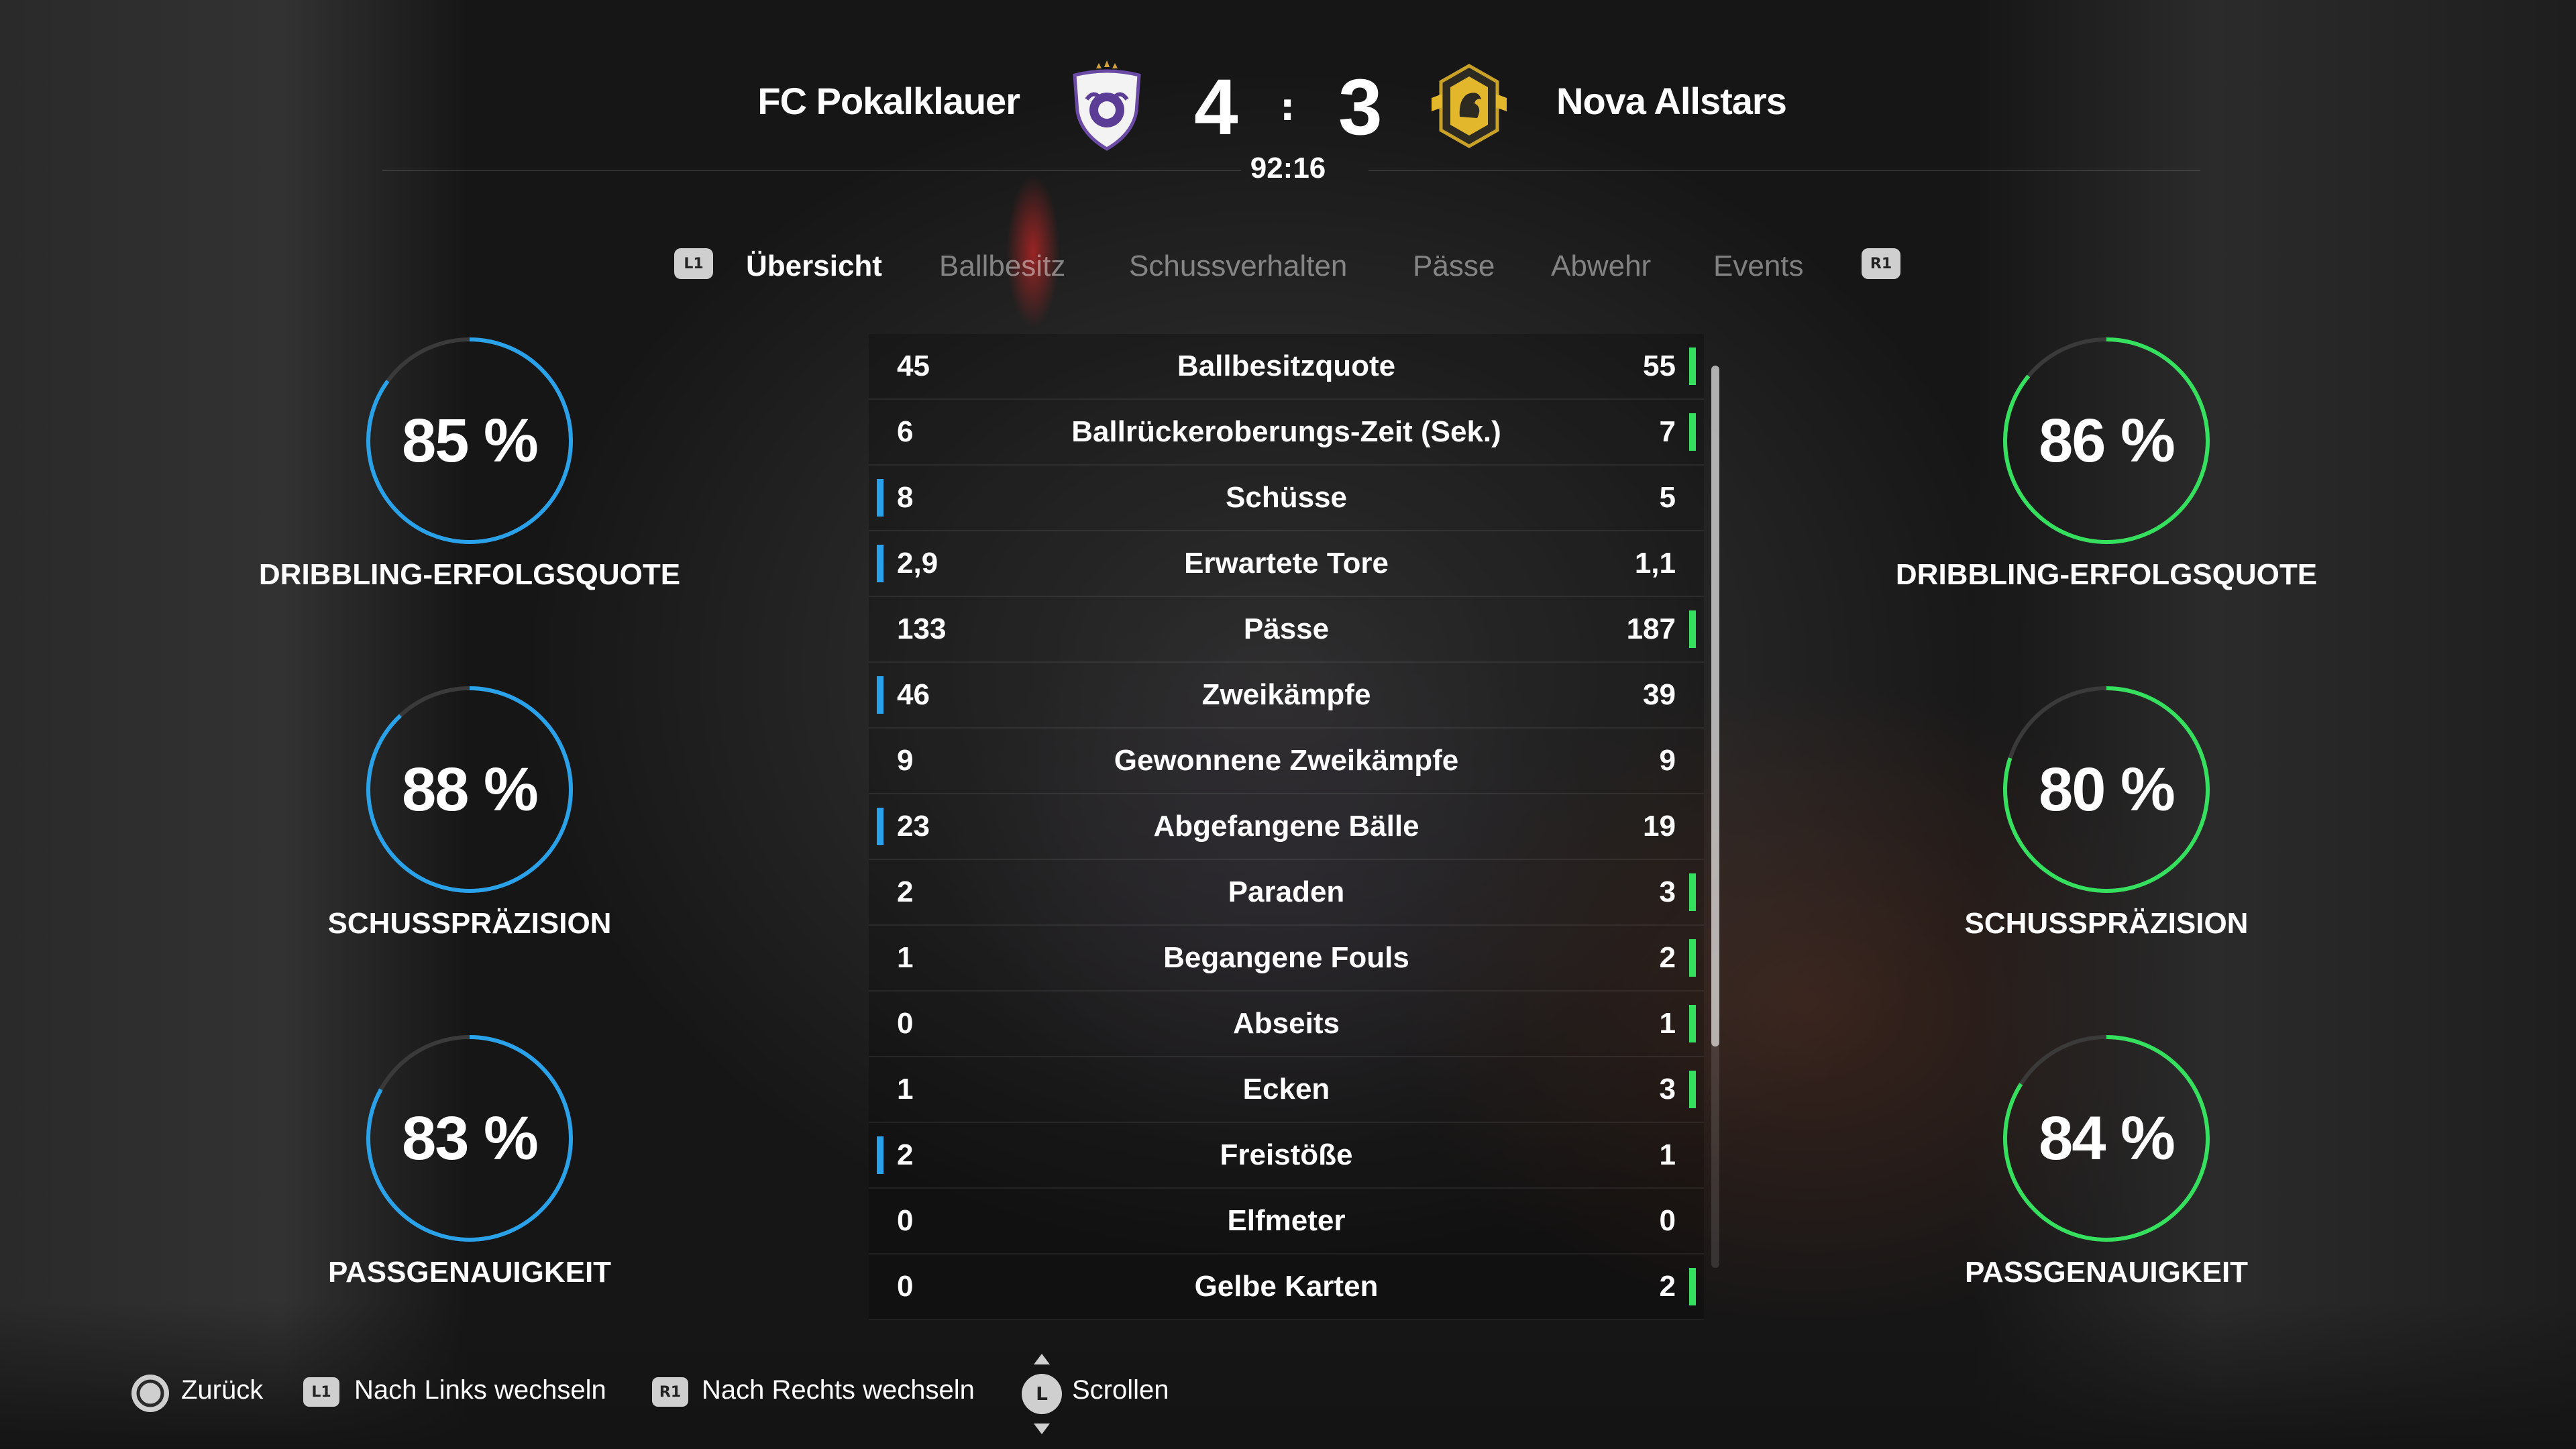 This screenshot has height=1449, width=2576. I want to click on stat-row: 2 Paraden 3, so click(1286, 893).